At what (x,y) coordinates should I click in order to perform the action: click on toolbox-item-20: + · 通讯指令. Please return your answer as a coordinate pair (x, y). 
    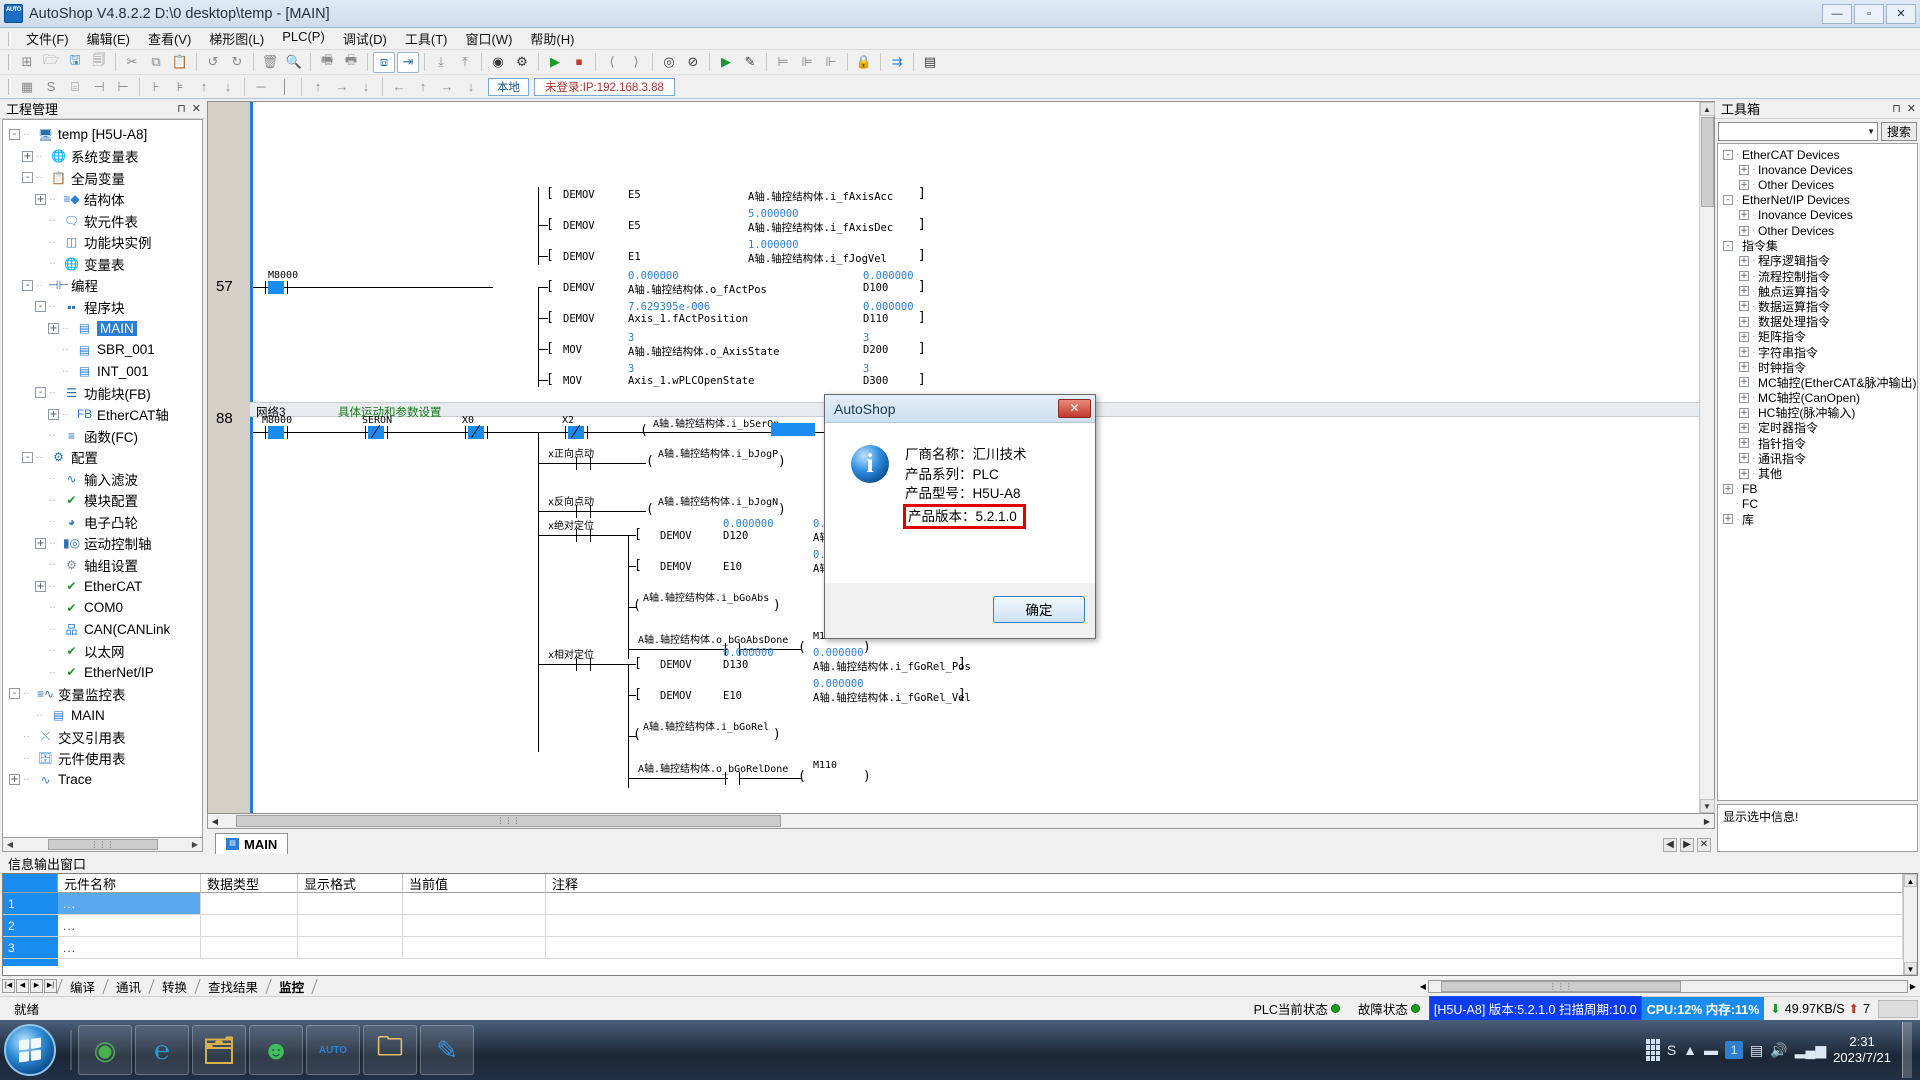
    Looking at the image, I should click on (1817, 458).